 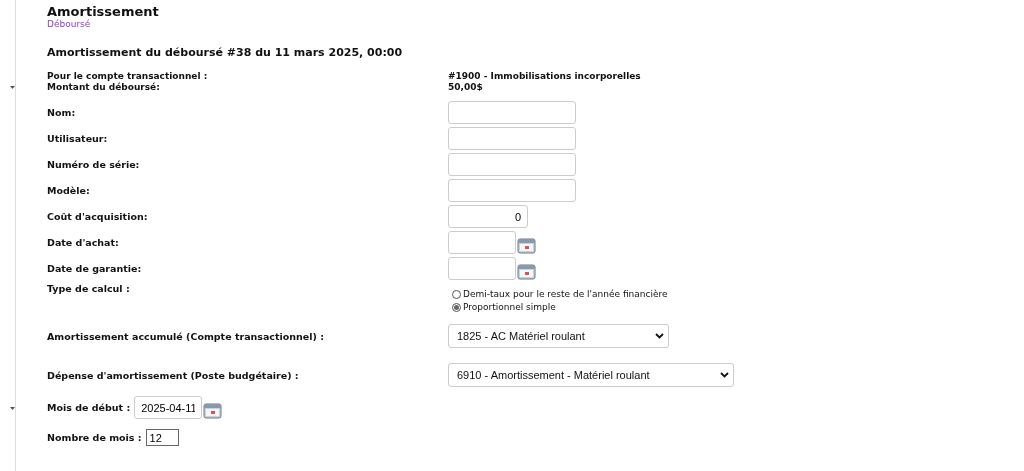 What do you see at coordinates (103, 12) in the screenshot?
I see `page-title: Amortissement` at bounding box center [103, 12].